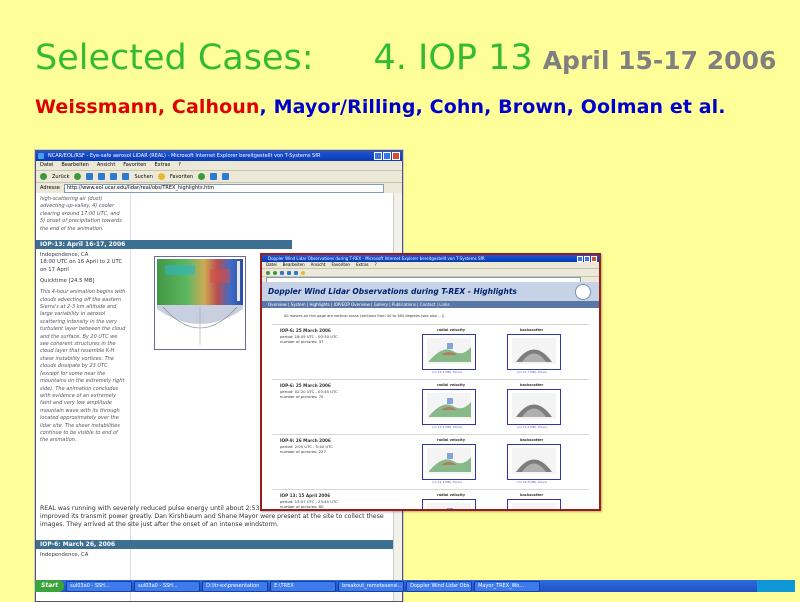 This screenshot has width=800, height=602. I want to click on iop6-location: Independence, CA, so click(64, 555).